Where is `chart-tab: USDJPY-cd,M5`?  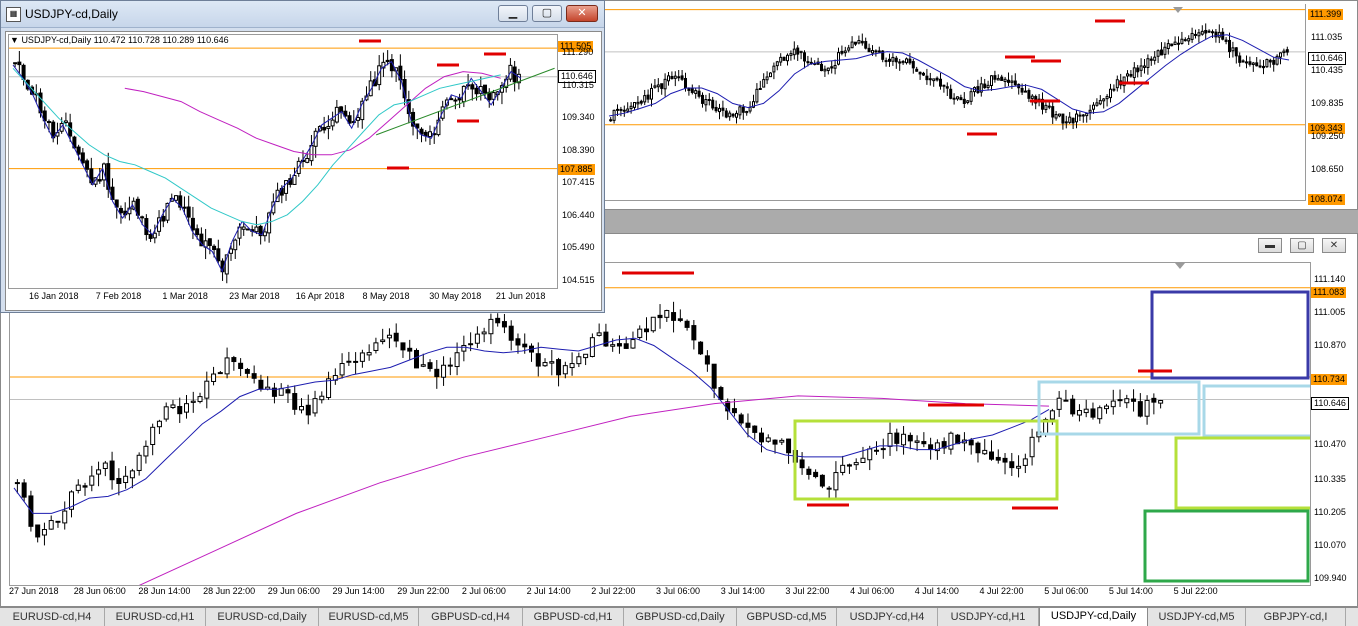 chart-tab: USDJPY-cd,M5 is located at coordinates (1197, 617).